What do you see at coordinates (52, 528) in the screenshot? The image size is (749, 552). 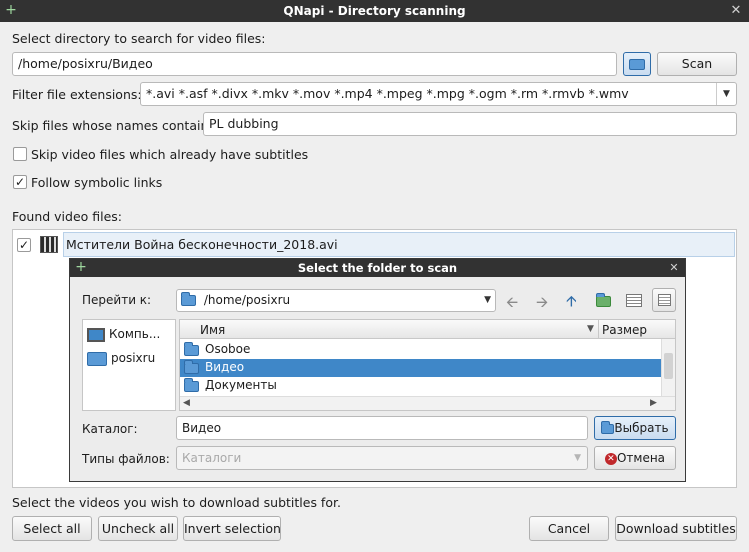 I see `select-all-button: Select all` at bounding box center [52, 528].